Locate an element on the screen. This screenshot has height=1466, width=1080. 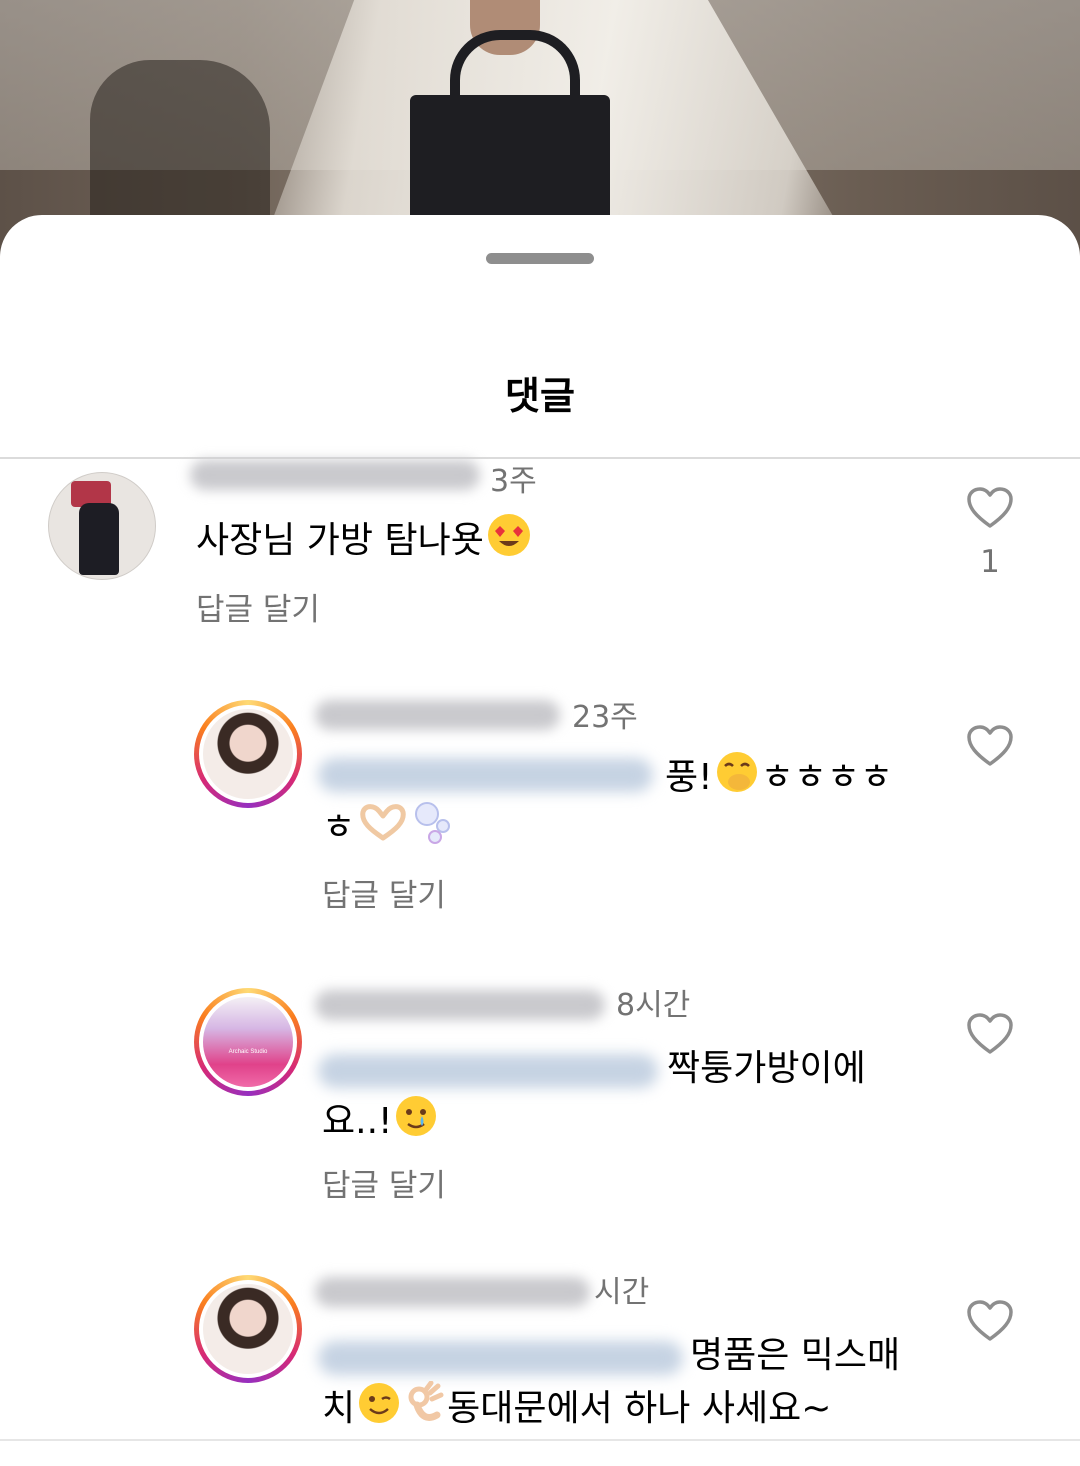
comment-text-content: 풍! is located at coordinates (689, 777).